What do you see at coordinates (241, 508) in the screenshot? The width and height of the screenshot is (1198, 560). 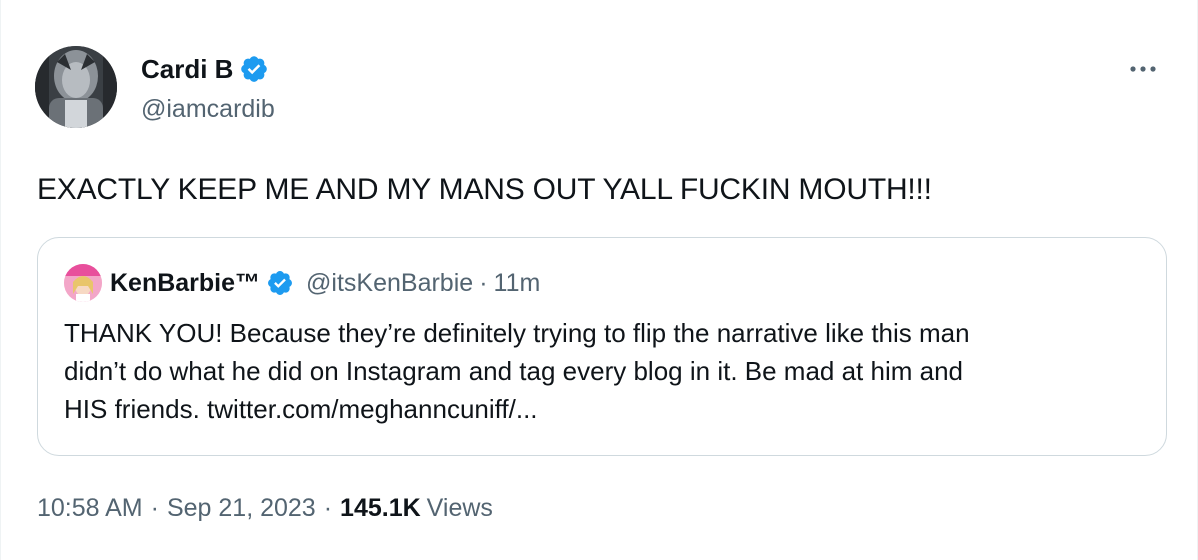 I see `tweet-date: Sep 21, 2023` at bounding box center [241, 508].